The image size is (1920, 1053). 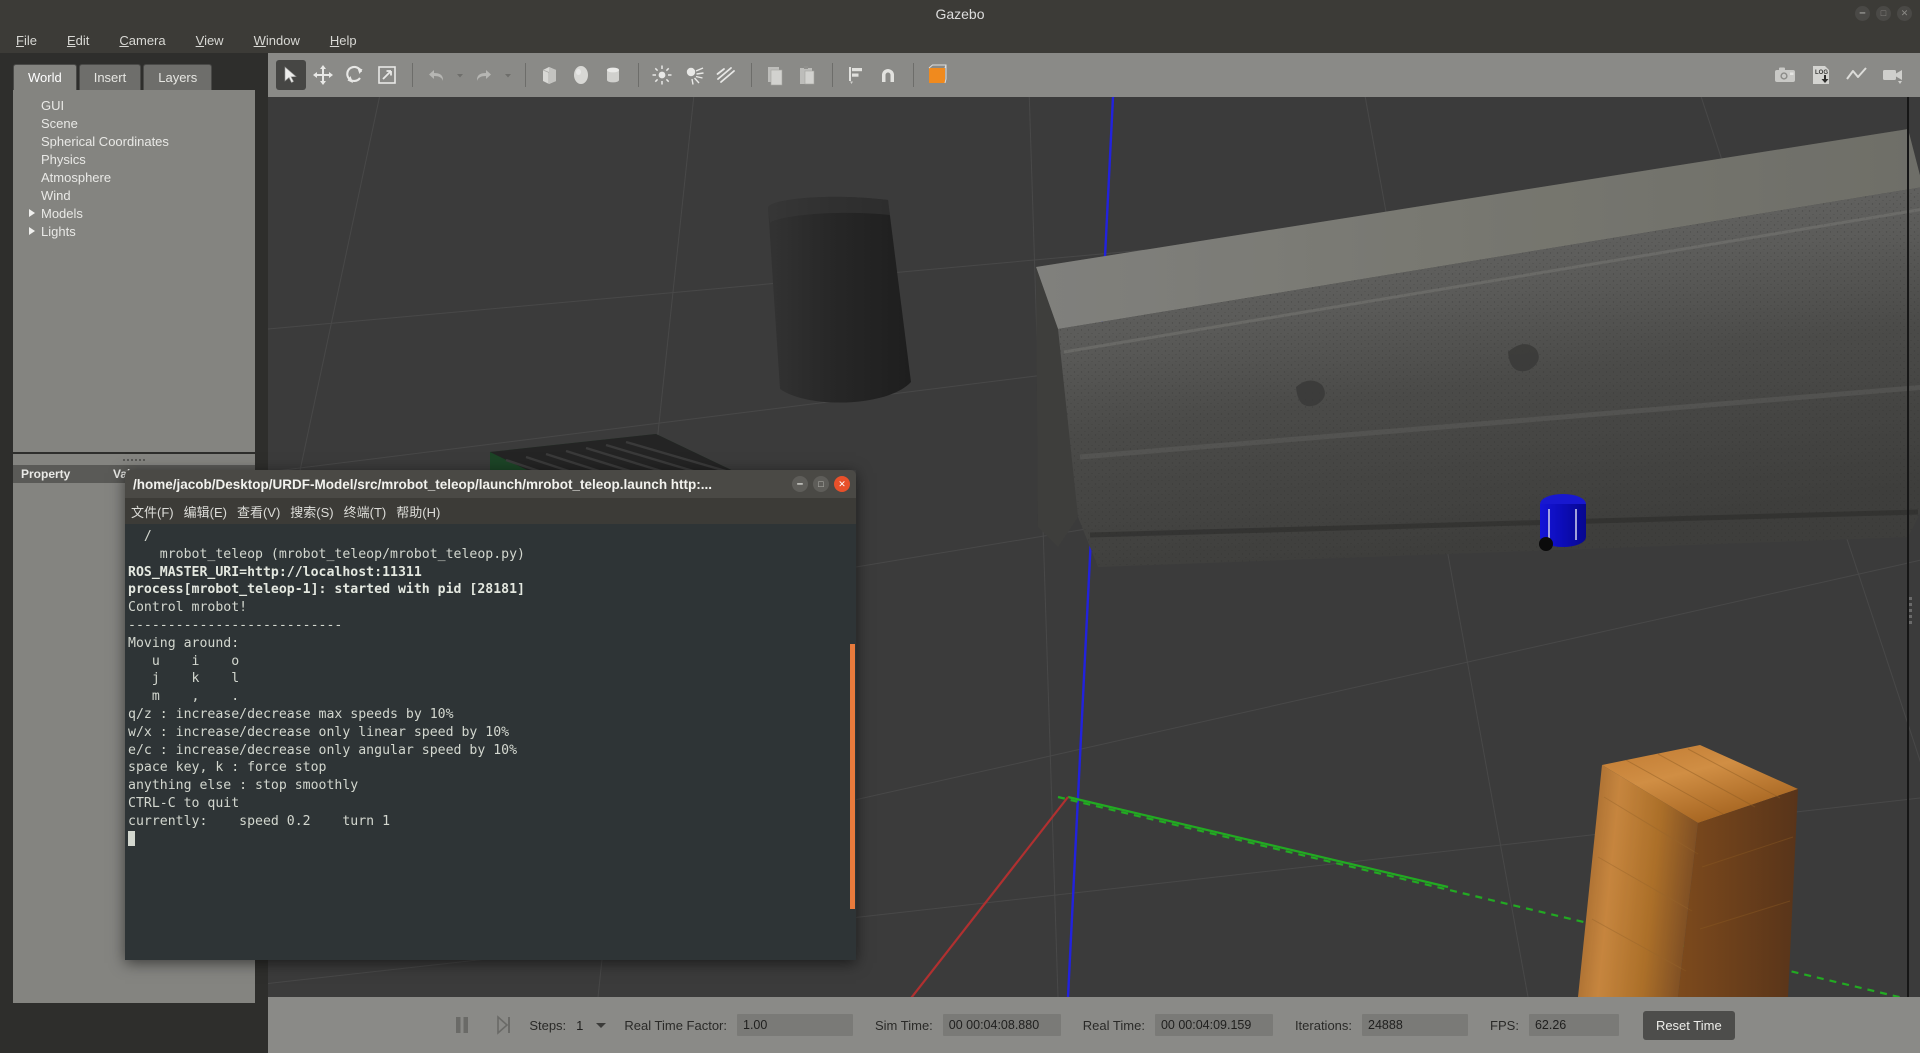 What do you see at coordinates (852, 776) in the screenshot?
I see `terminal-scrollbar-thumb` at bounding box center [852, 776].